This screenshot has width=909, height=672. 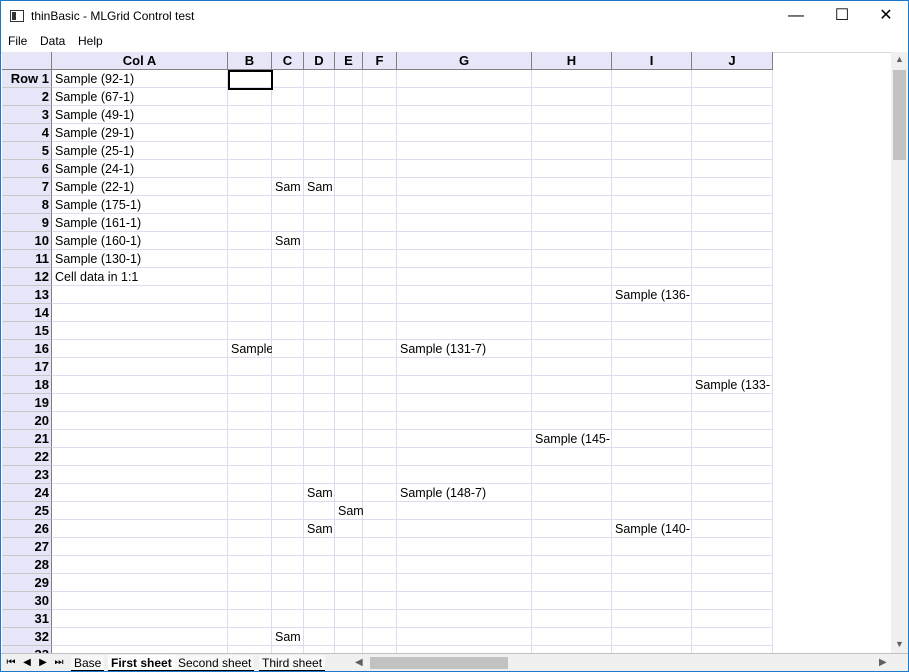 What do you see at coordinates (27, 475) in the screenshot?
I see `row-header: 23` at bounding box center [27, 475].